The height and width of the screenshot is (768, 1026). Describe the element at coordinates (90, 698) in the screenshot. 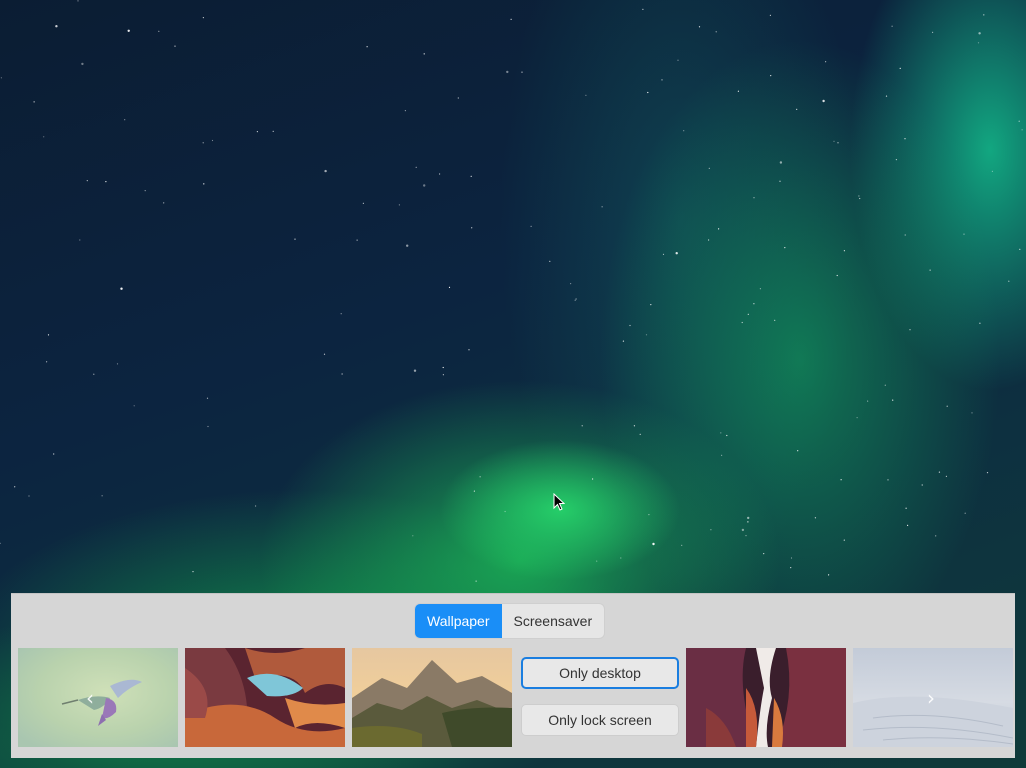

I see `chevron-left-icon: ‹` at that location.